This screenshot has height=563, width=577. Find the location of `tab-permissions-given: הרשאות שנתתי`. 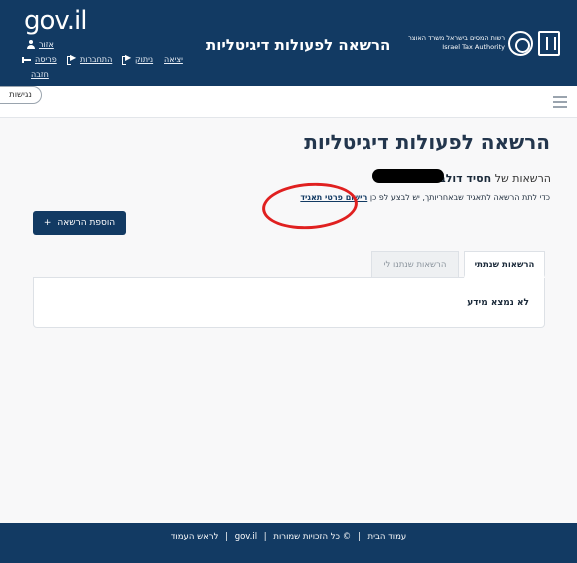

tab-permissions-given: הרשאות שנתתי is located at coordinates (504, 264).